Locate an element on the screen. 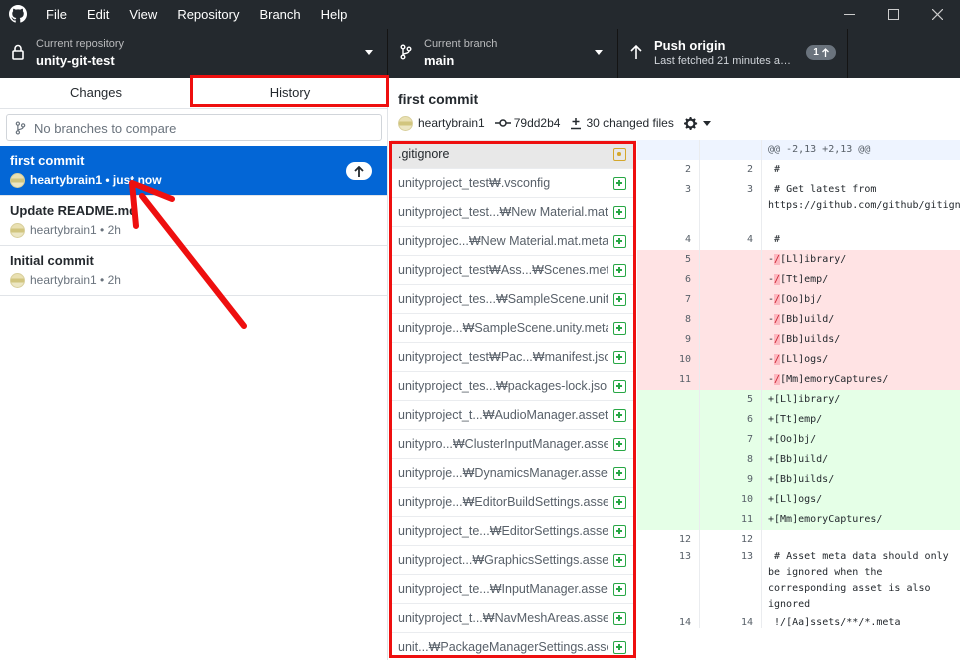 The image size is (960, 660). commit-author: heartybrain1 is located at coordinates (63, 230).